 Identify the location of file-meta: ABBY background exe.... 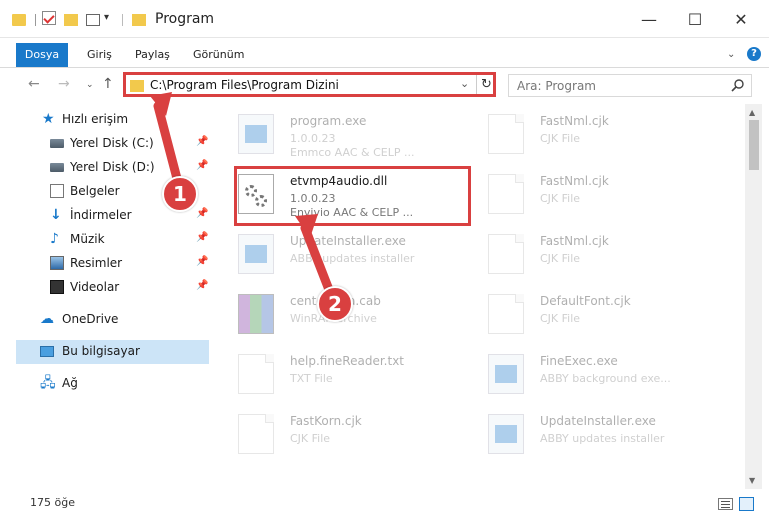
(605, 378).